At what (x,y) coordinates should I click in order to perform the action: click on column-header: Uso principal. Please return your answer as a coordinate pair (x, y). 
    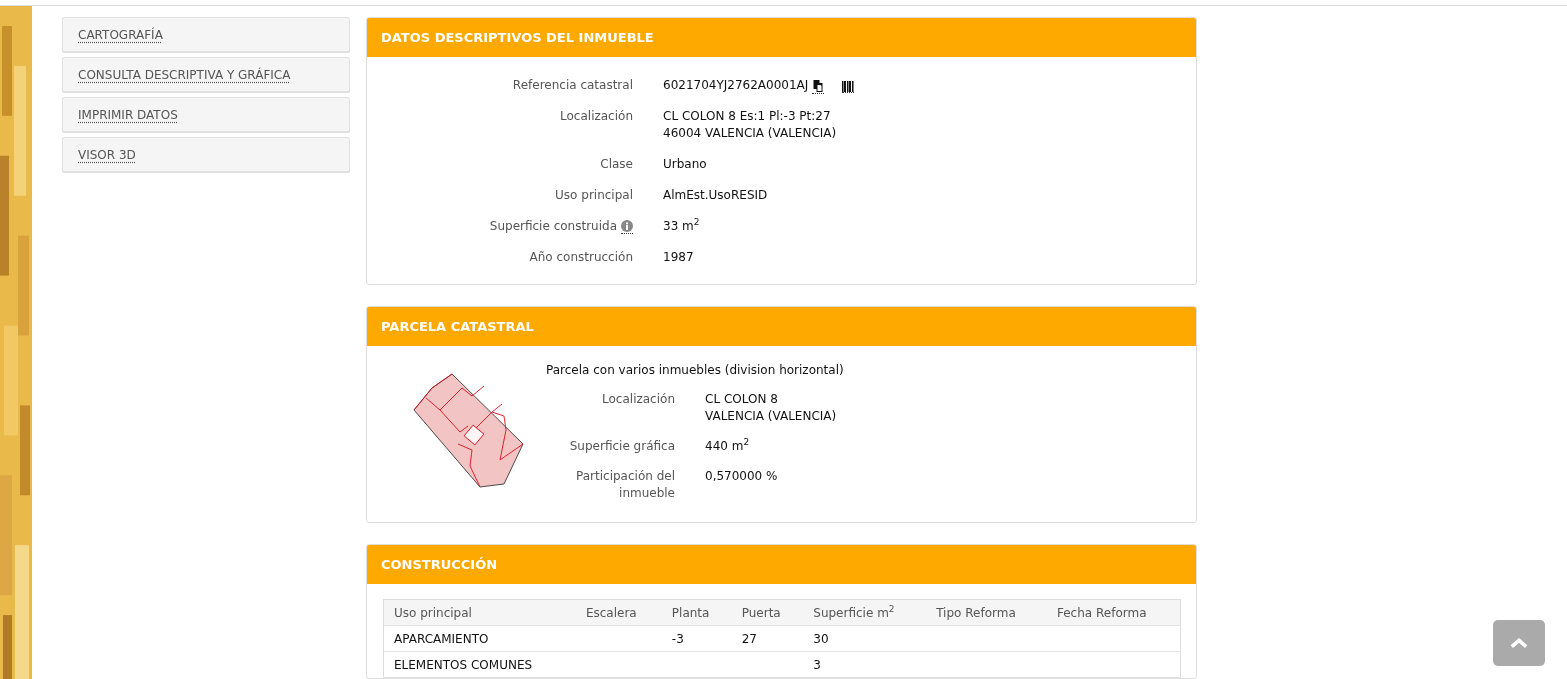
    Looking at the image, I should click on (479, 612).